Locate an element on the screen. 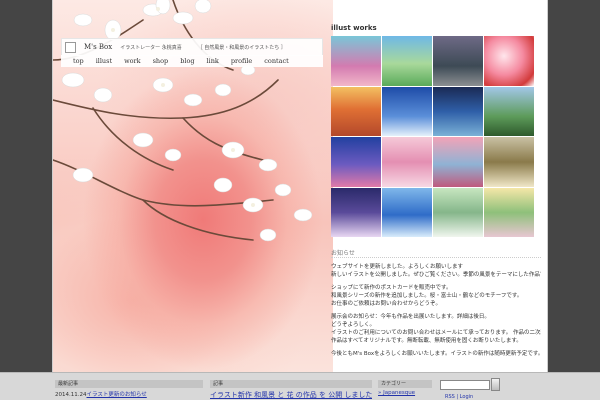 This screenshot has height=400, width=600. search-button is located at coordinates (495, 384).